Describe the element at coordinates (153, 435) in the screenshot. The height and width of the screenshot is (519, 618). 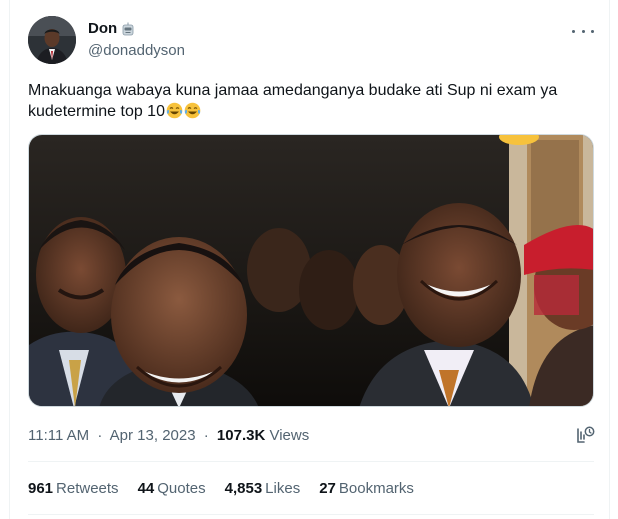
I see `tweet-date: Apr 13, 2023` at that location.